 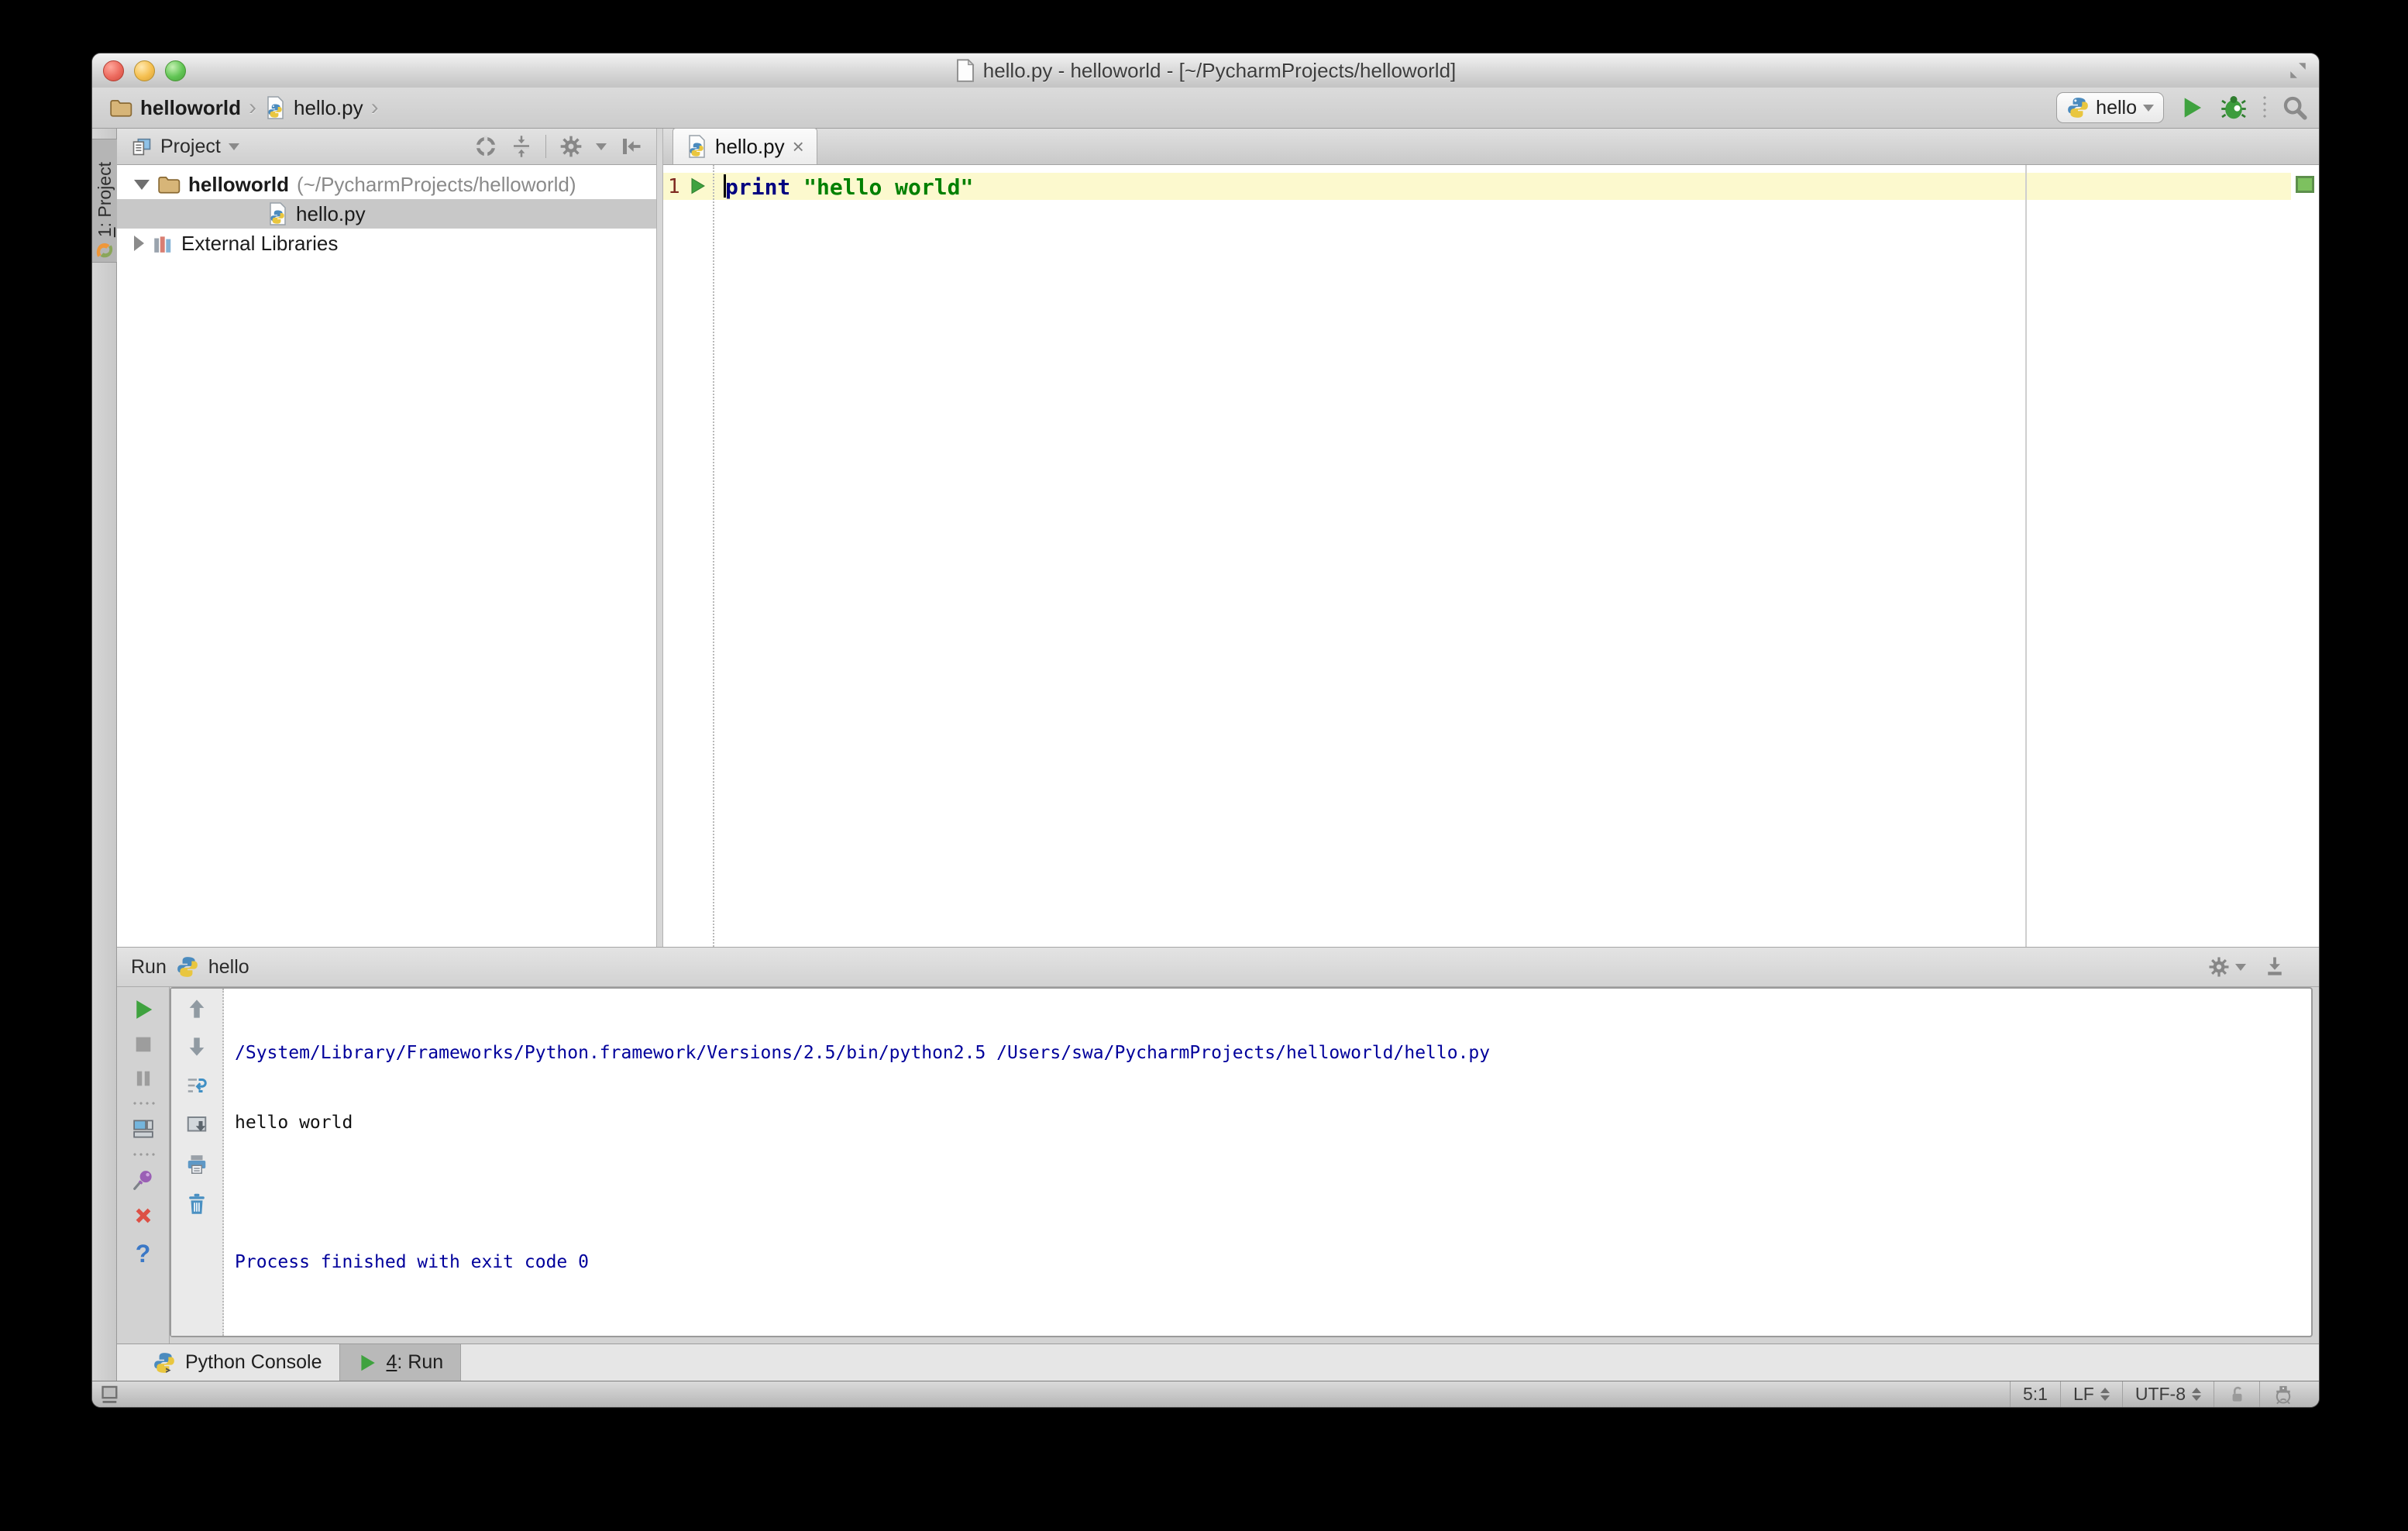 What do you see at coordinates (142, 184) in the screenshot?
I see `expand-arrow-icon` at bounding box center [142, 184].